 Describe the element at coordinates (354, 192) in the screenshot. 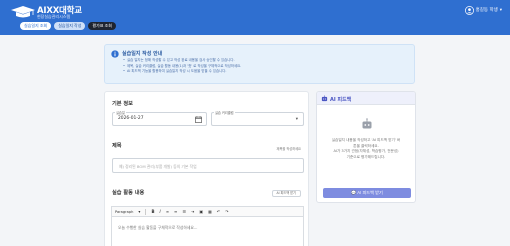

I see `chat-icon: 💬` at that location.